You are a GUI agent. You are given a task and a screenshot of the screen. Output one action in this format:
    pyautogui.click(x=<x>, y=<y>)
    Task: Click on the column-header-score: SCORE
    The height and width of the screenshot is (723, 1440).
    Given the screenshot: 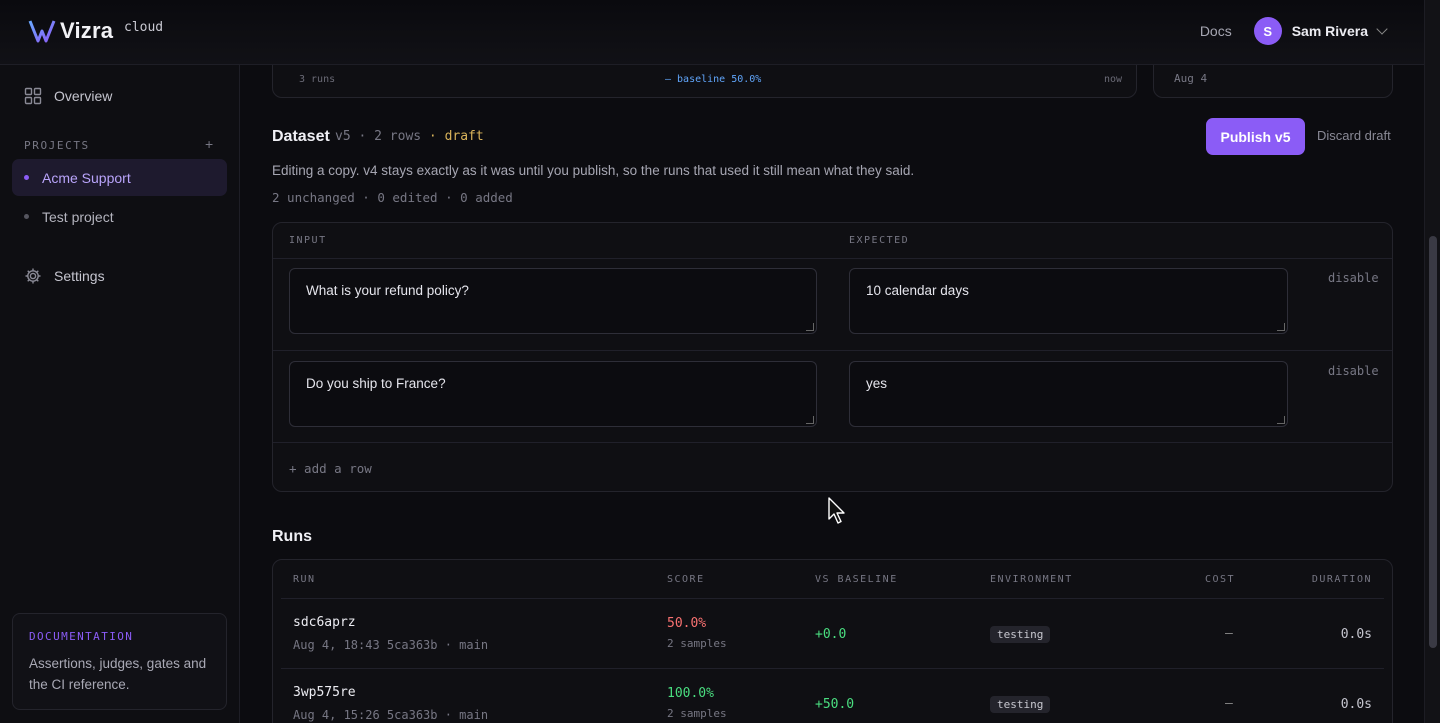 What is the action you would take?
    pyautogui.click(x=686, y=579)
    